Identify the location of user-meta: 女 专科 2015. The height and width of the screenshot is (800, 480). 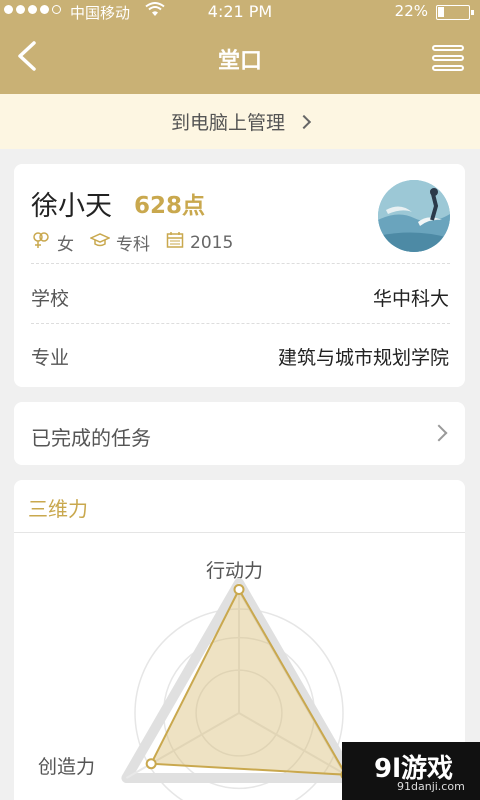
(140, 242).